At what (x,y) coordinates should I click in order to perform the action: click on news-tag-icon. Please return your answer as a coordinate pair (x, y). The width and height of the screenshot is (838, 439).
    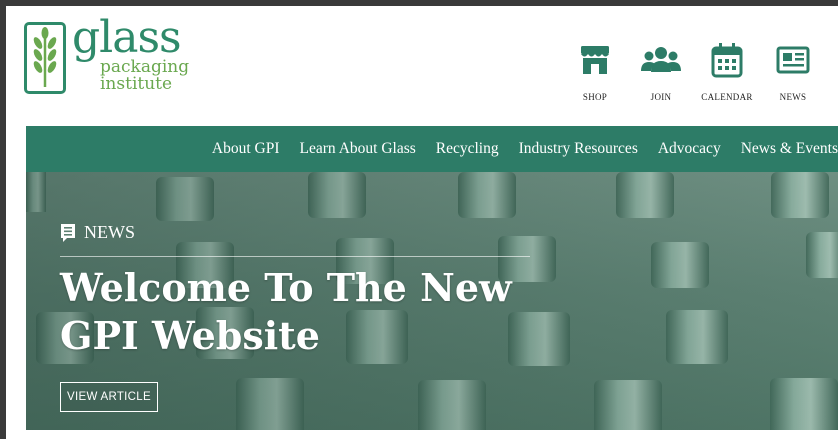
    Looking at the image, I should click on (68, 232).